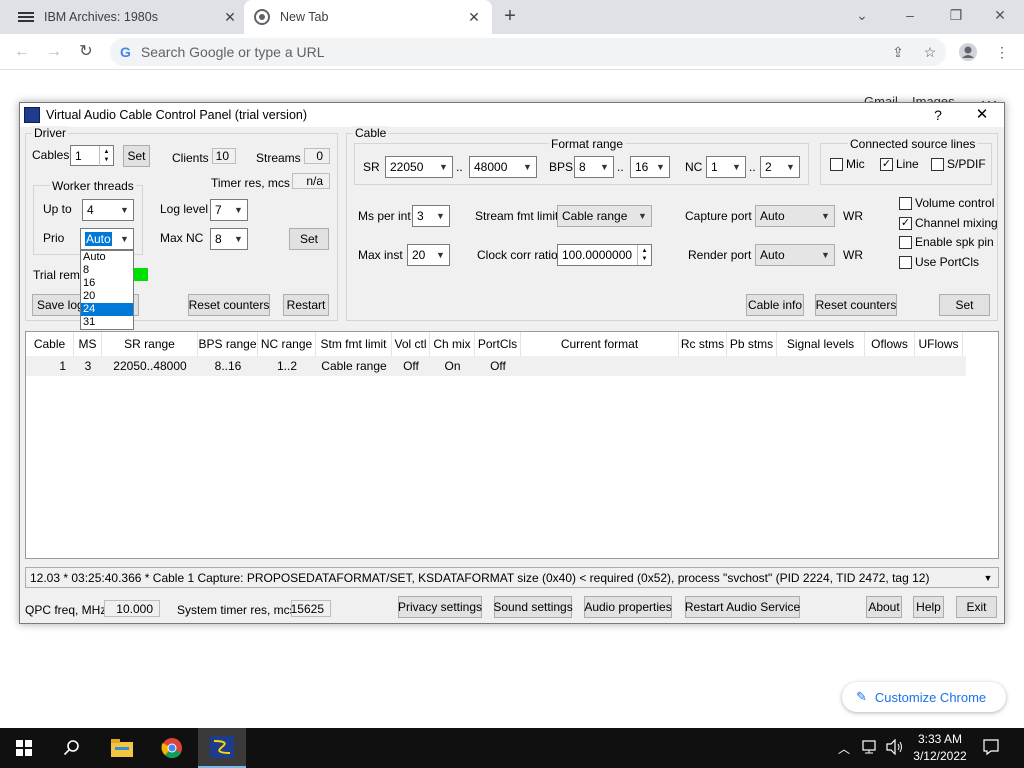 The width and height of the screenshot is (1024, 768). What do you see at coordinates (128, 17) in the screenshot?
I see `tab-ibm-archives: IBM Archives: 1980s ✕` at bounding box center [128, 17].